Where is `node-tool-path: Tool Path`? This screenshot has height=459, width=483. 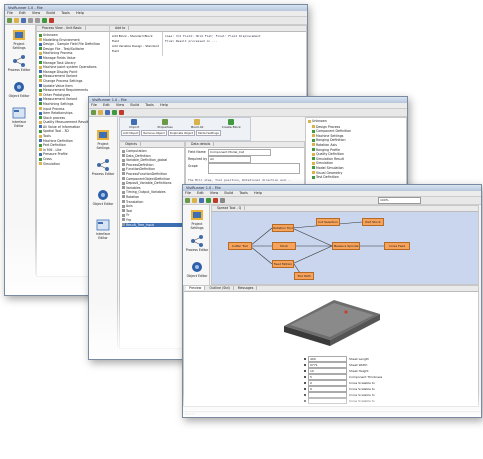 node-tool-path: Tool Path is located at coordinates (304, 276).